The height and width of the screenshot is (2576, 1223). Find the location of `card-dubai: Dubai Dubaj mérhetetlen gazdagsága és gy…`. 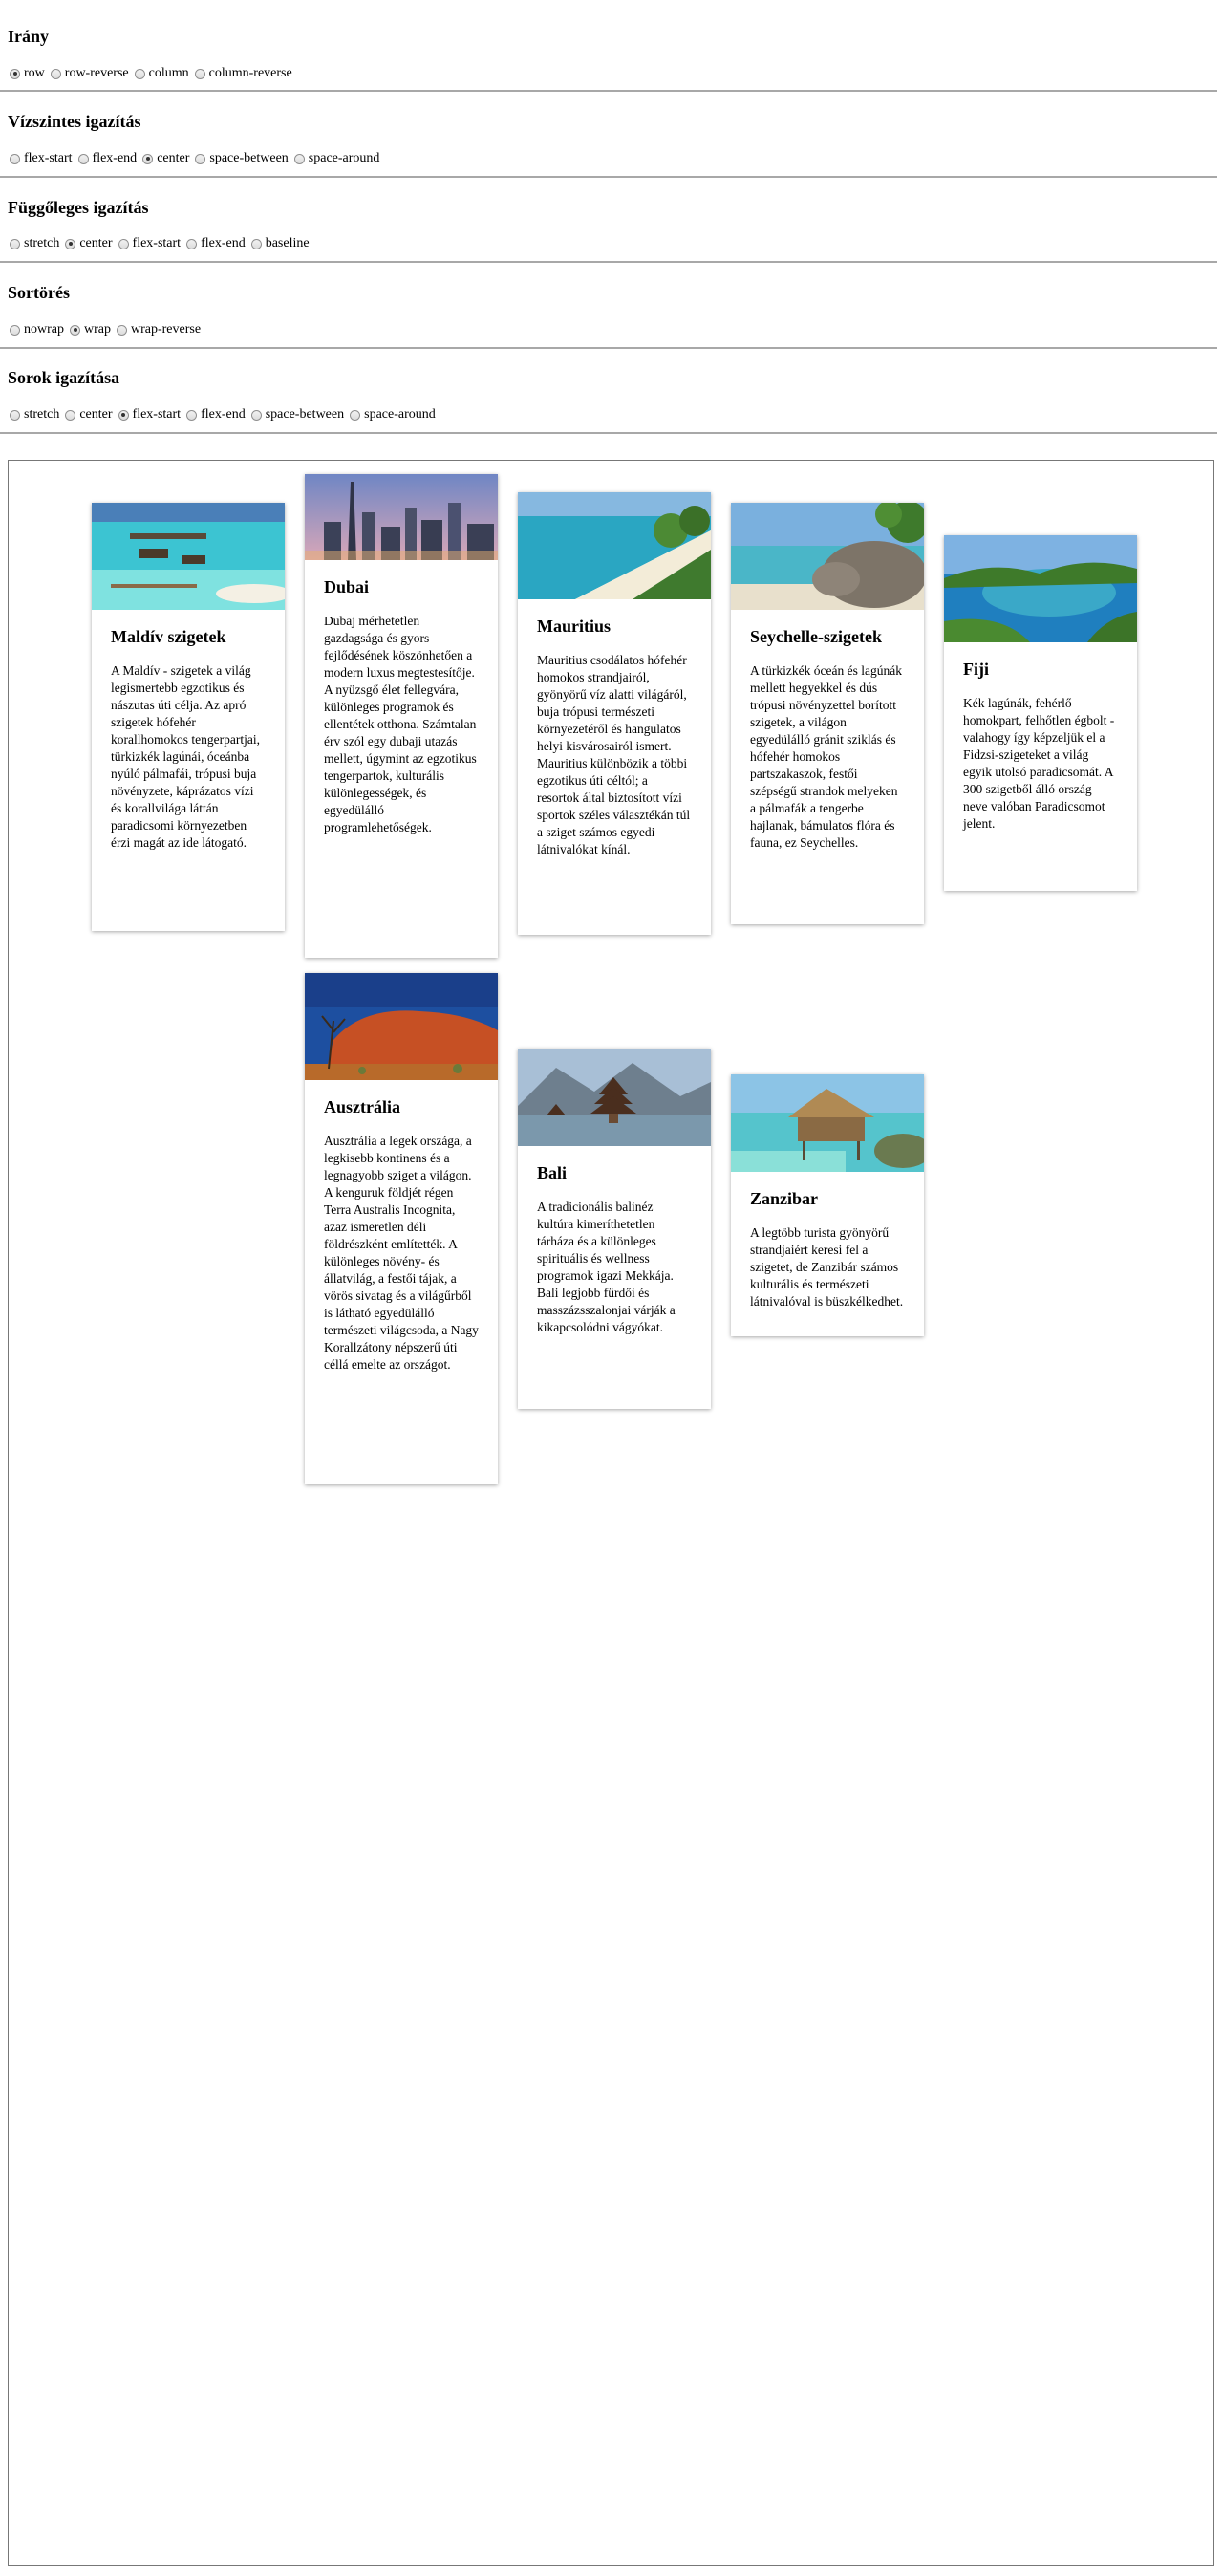

card-dubai: Dubai Dubaj mérhetetlen gazdagsága és gy… is located at coordinates (401, 716).